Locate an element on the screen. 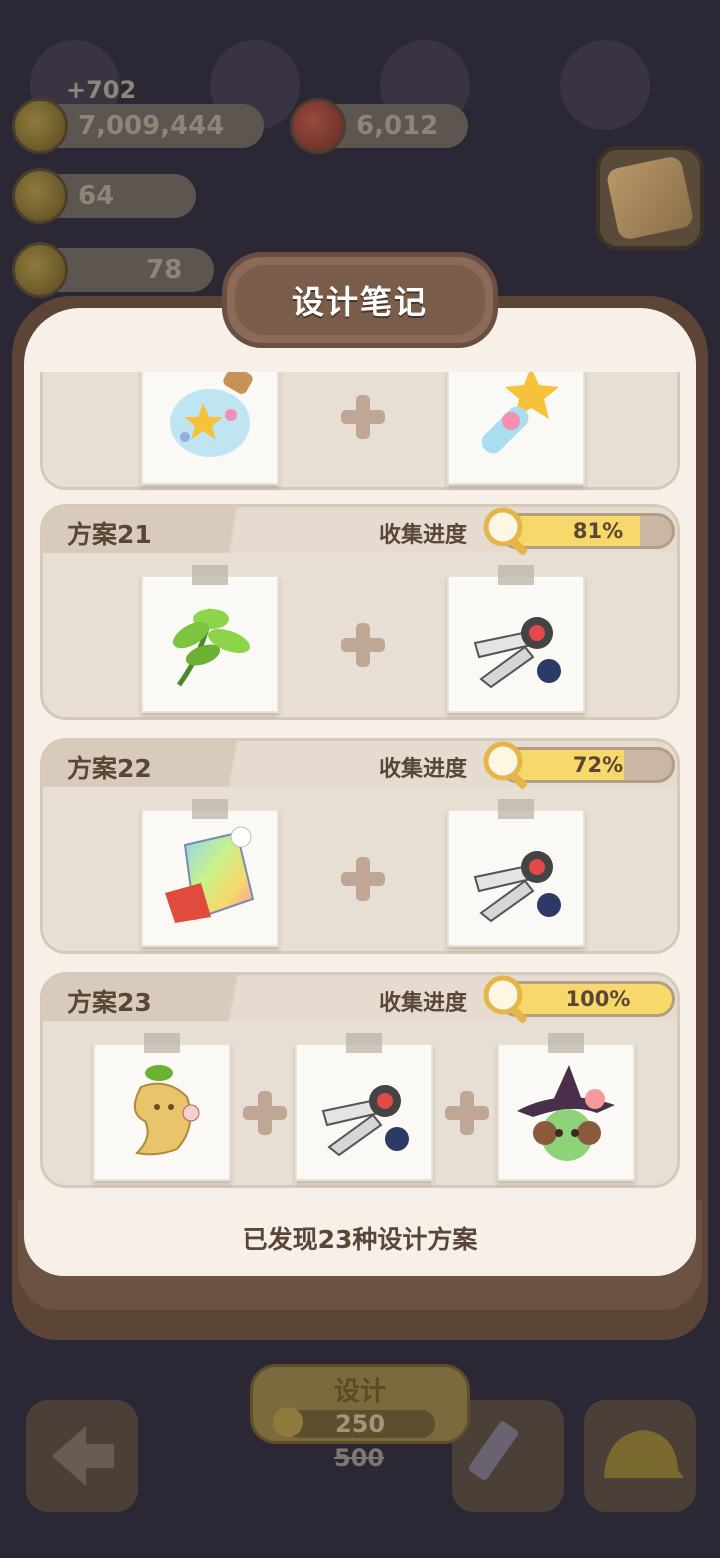  star-wand-icon is located at coordinates (520, 413).